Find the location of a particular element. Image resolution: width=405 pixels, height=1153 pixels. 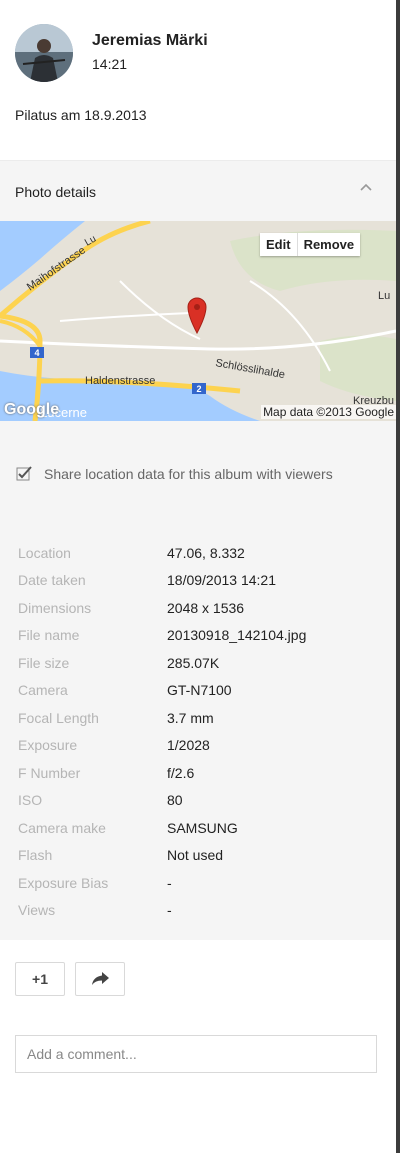

post-actions: +1 is located at coordinates (70, 979).